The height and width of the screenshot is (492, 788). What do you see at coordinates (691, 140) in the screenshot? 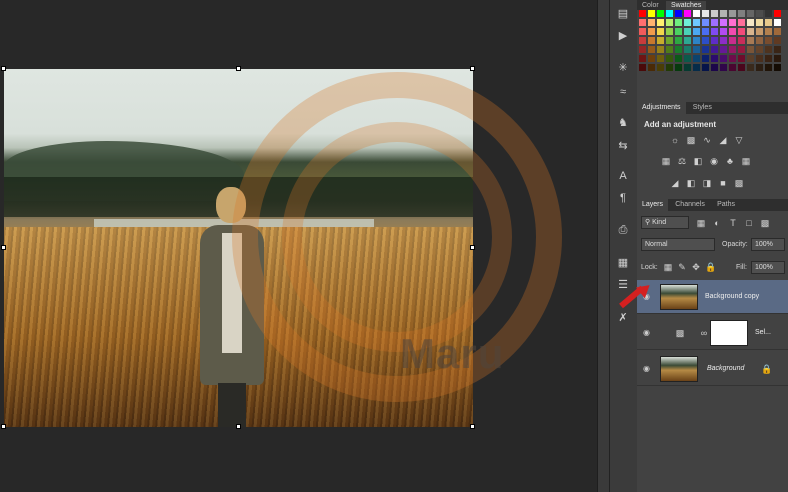
I see `levels-icon: ▩` at bounding box center [691, 140].